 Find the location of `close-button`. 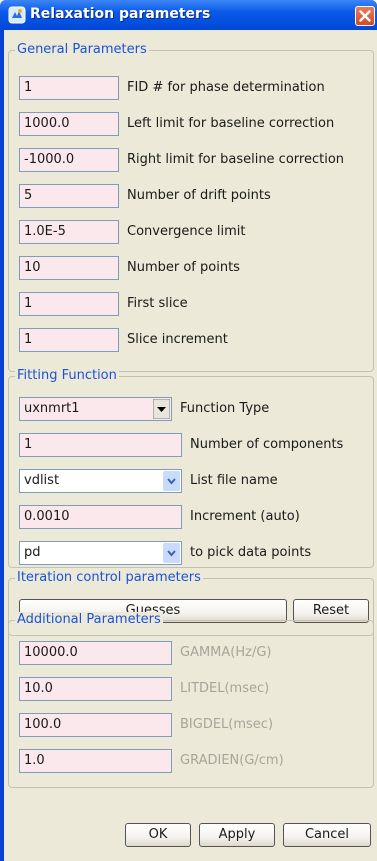

close-button is located at coordinates (365, 16).